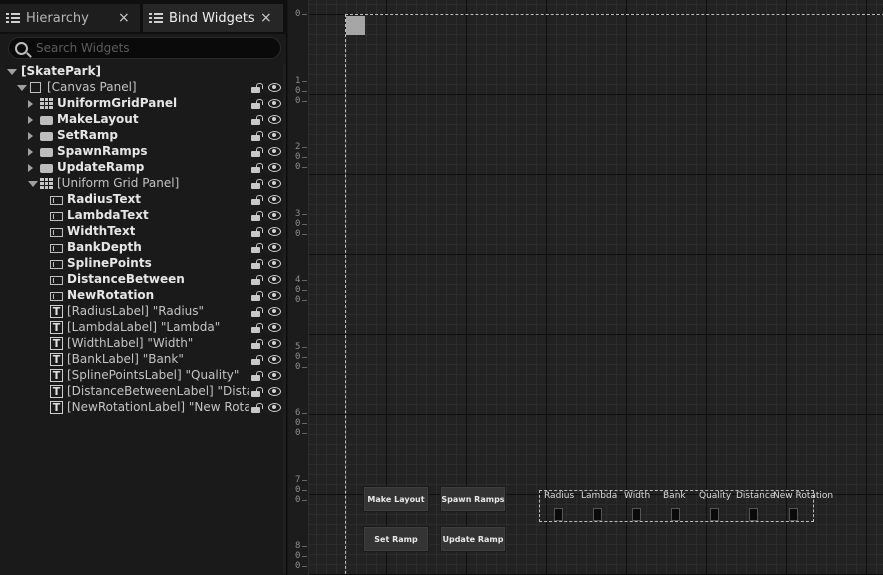  What do you see at coordinates (298, 290) in the screenshot?
I see `ruler-tick-label: 400` at bounding box center [298, 290].